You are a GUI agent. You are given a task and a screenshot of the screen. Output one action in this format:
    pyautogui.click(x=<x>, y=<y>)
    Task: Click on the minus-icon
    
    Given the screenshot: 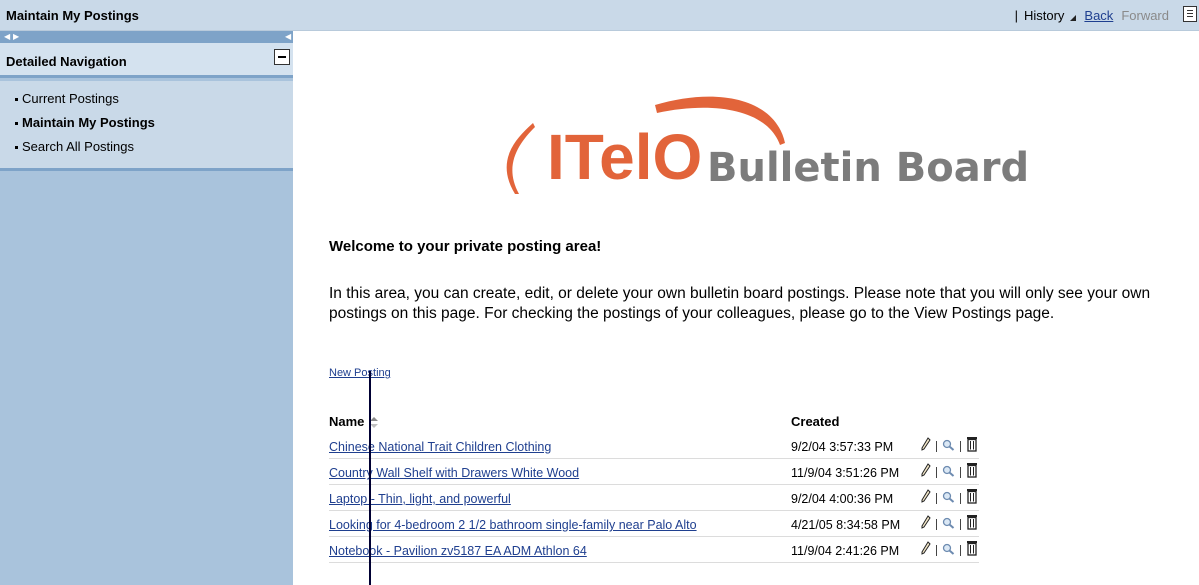 What is the action you would take?
    pyautogui.click(x=282, y=57)
    